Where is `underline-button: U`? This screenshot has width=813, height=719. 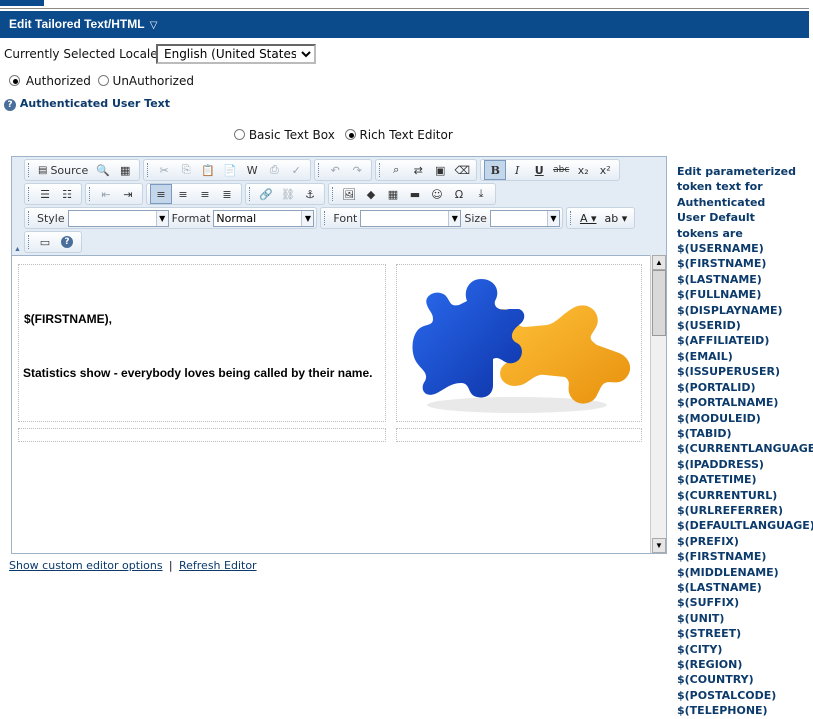 underline-button: U is located at coordinates (539, 170).